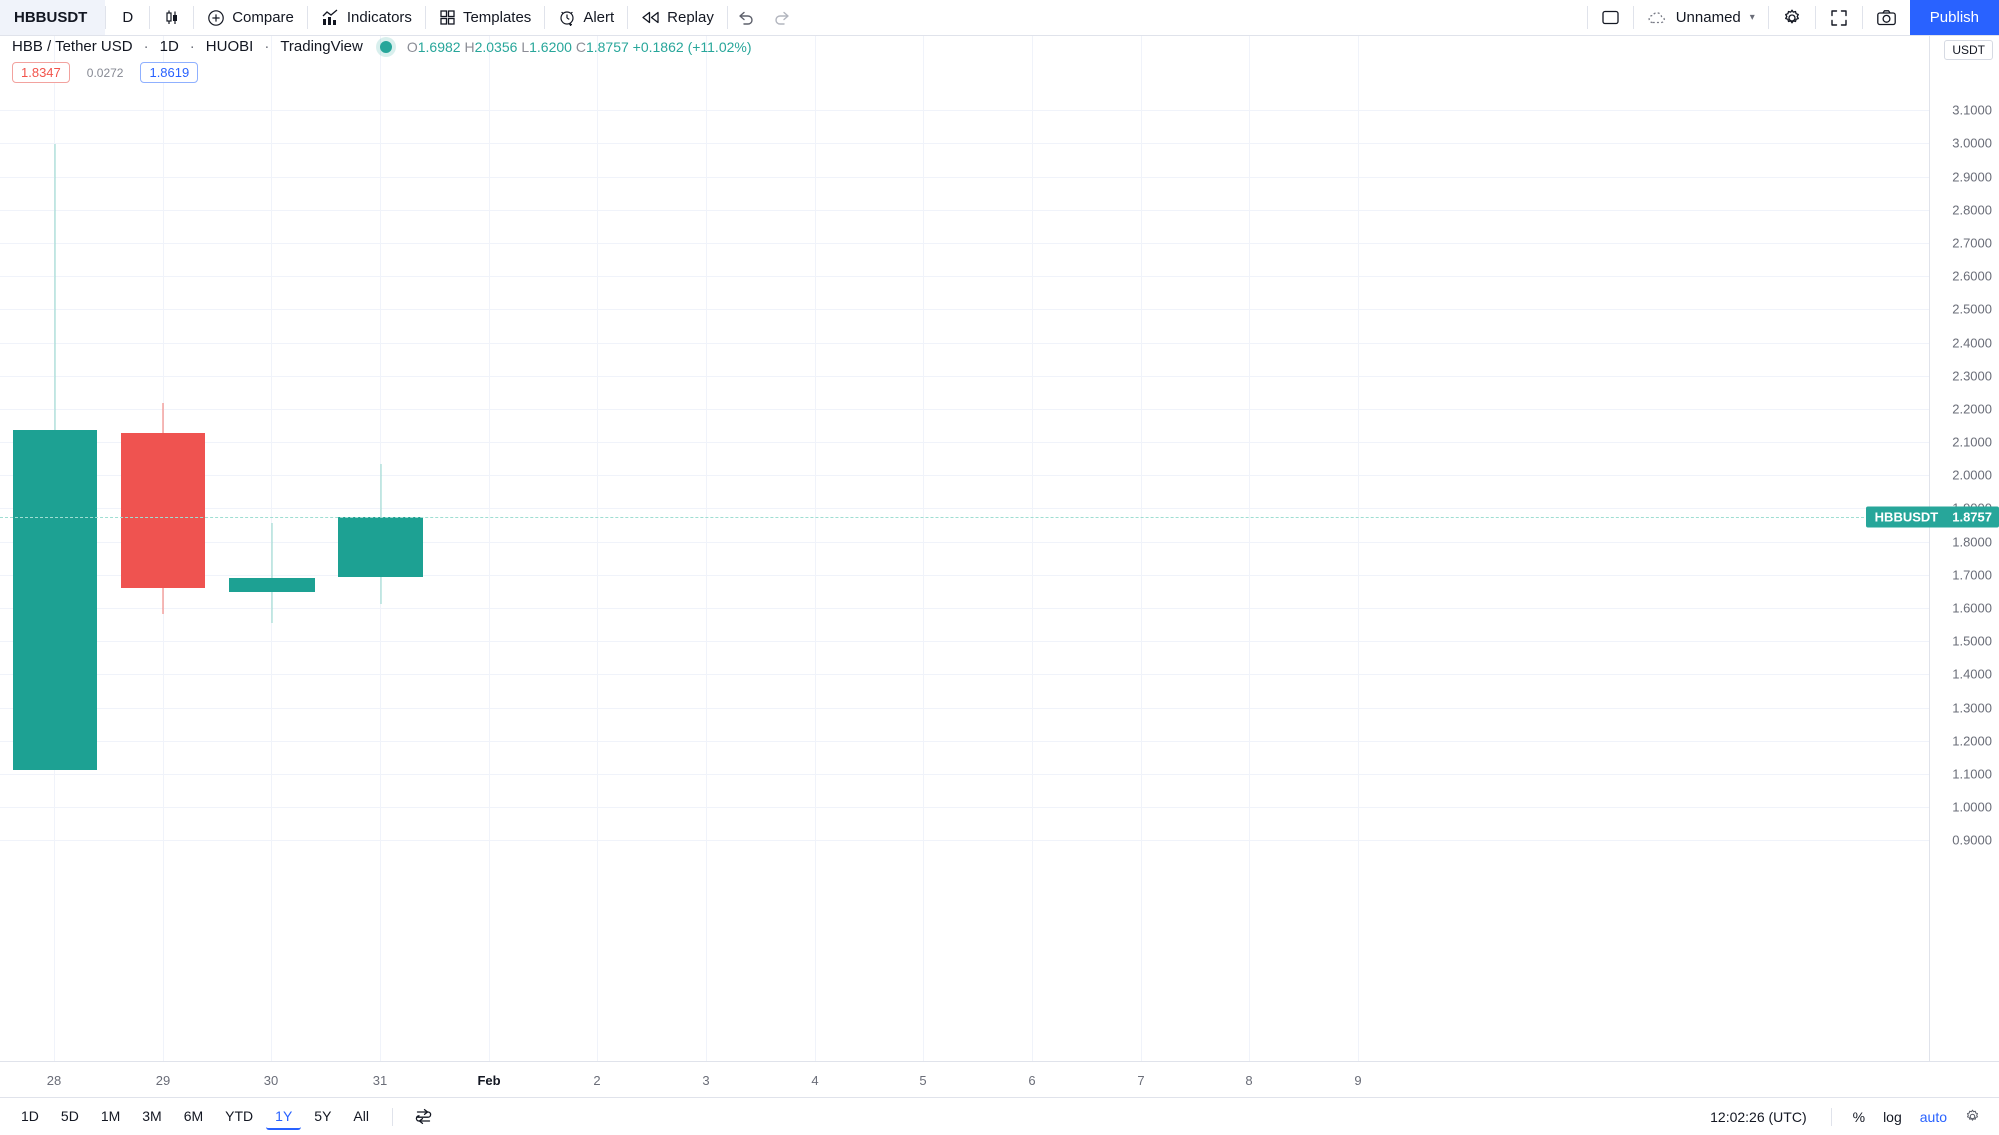 Image resolution: width=1999 pixels, height=1135 pixels. I want to click on price-tick: 0.9000, so click(1972, 840).